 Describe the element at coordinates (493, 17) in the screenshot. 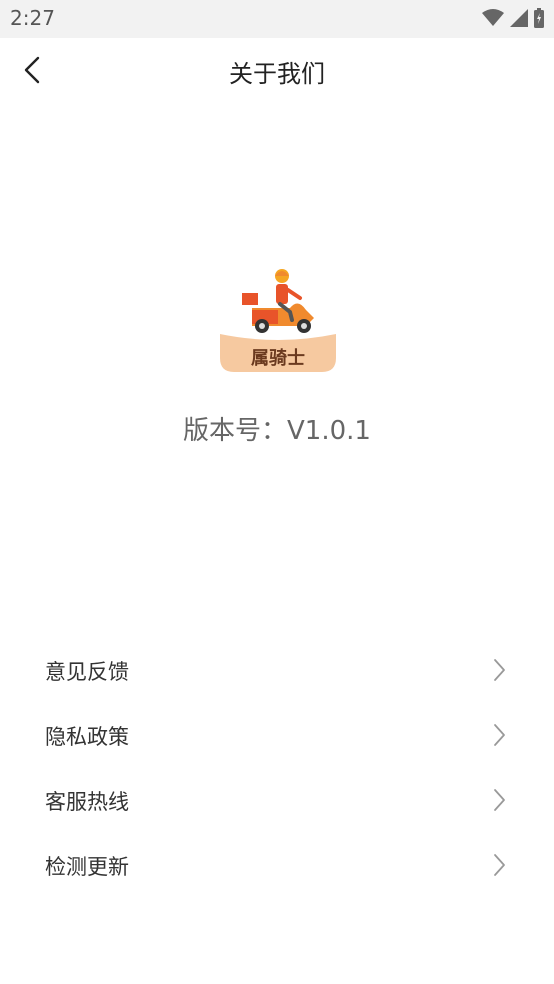

I see `wifi-icon` at that location.